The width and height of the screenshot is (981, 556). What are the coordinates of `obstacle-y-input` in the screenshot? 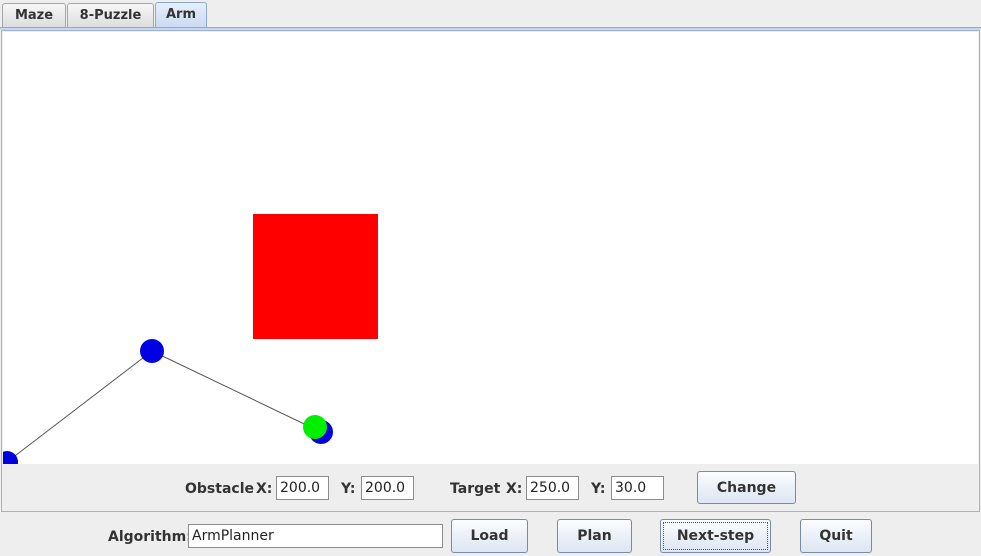 It's located at (387, 488).